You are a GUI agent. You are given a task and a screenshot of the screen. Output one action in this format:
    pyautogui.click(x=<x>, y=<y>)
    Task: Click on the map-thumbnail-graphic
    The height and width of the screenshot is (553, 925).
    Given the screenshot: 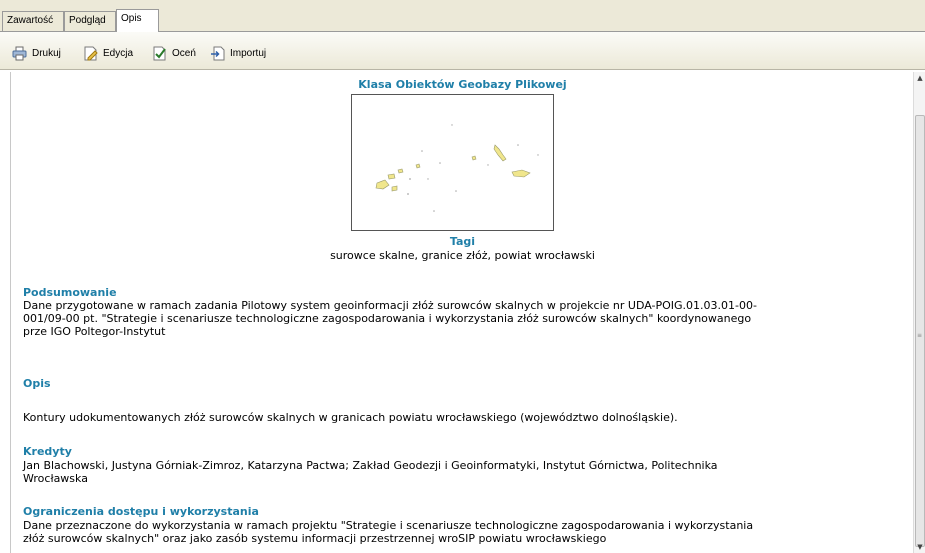 What is the action you would take?
    pyautogui.click(x=457, y=168)
    